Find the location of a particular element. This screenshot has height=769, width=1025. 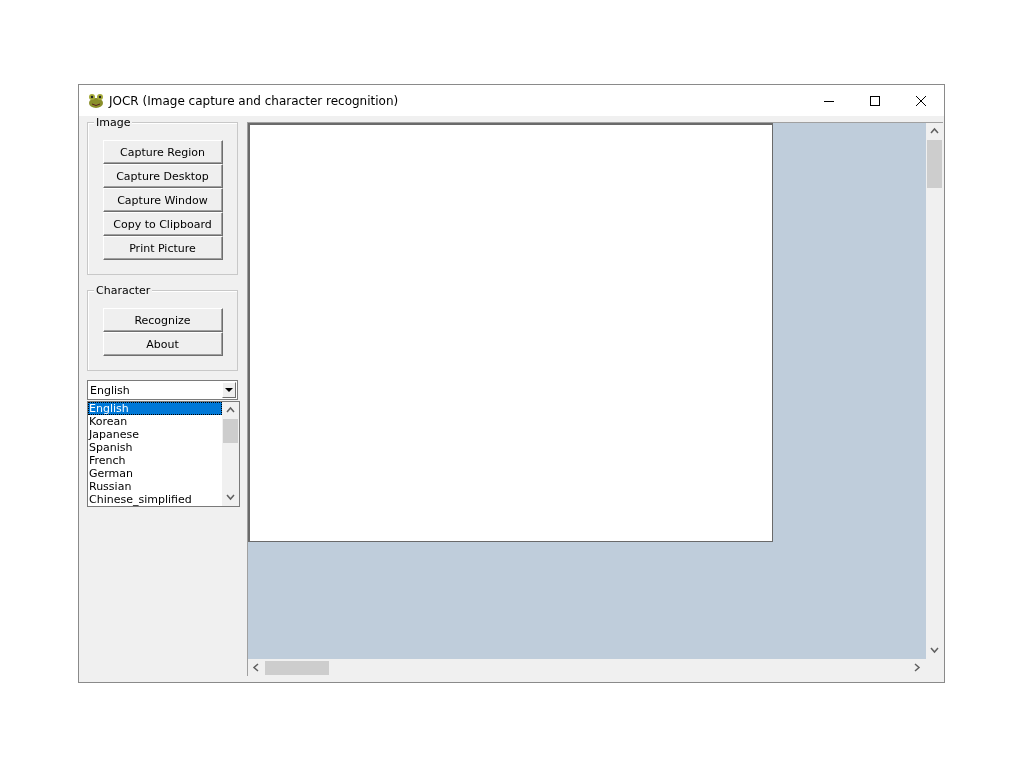

command-button: Print Picture is located at coordinates (162, 248).